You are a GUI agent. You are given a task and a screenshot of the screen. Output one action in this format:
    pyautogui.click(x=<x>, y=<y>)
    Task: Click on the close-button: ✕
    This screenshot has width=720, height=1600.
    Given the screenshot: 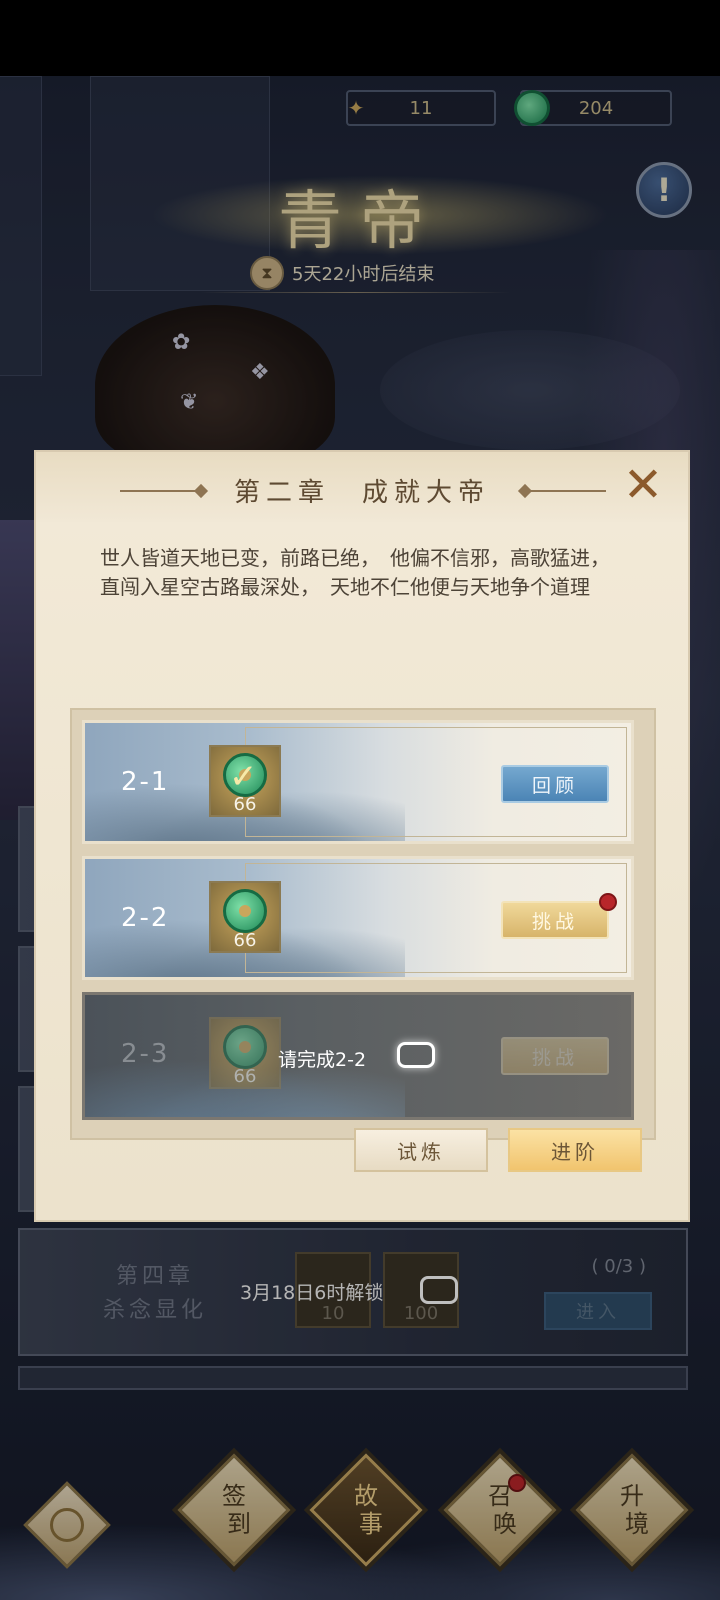 What is the action you would take?
    pyautogui.click(x=643, y=485)
    